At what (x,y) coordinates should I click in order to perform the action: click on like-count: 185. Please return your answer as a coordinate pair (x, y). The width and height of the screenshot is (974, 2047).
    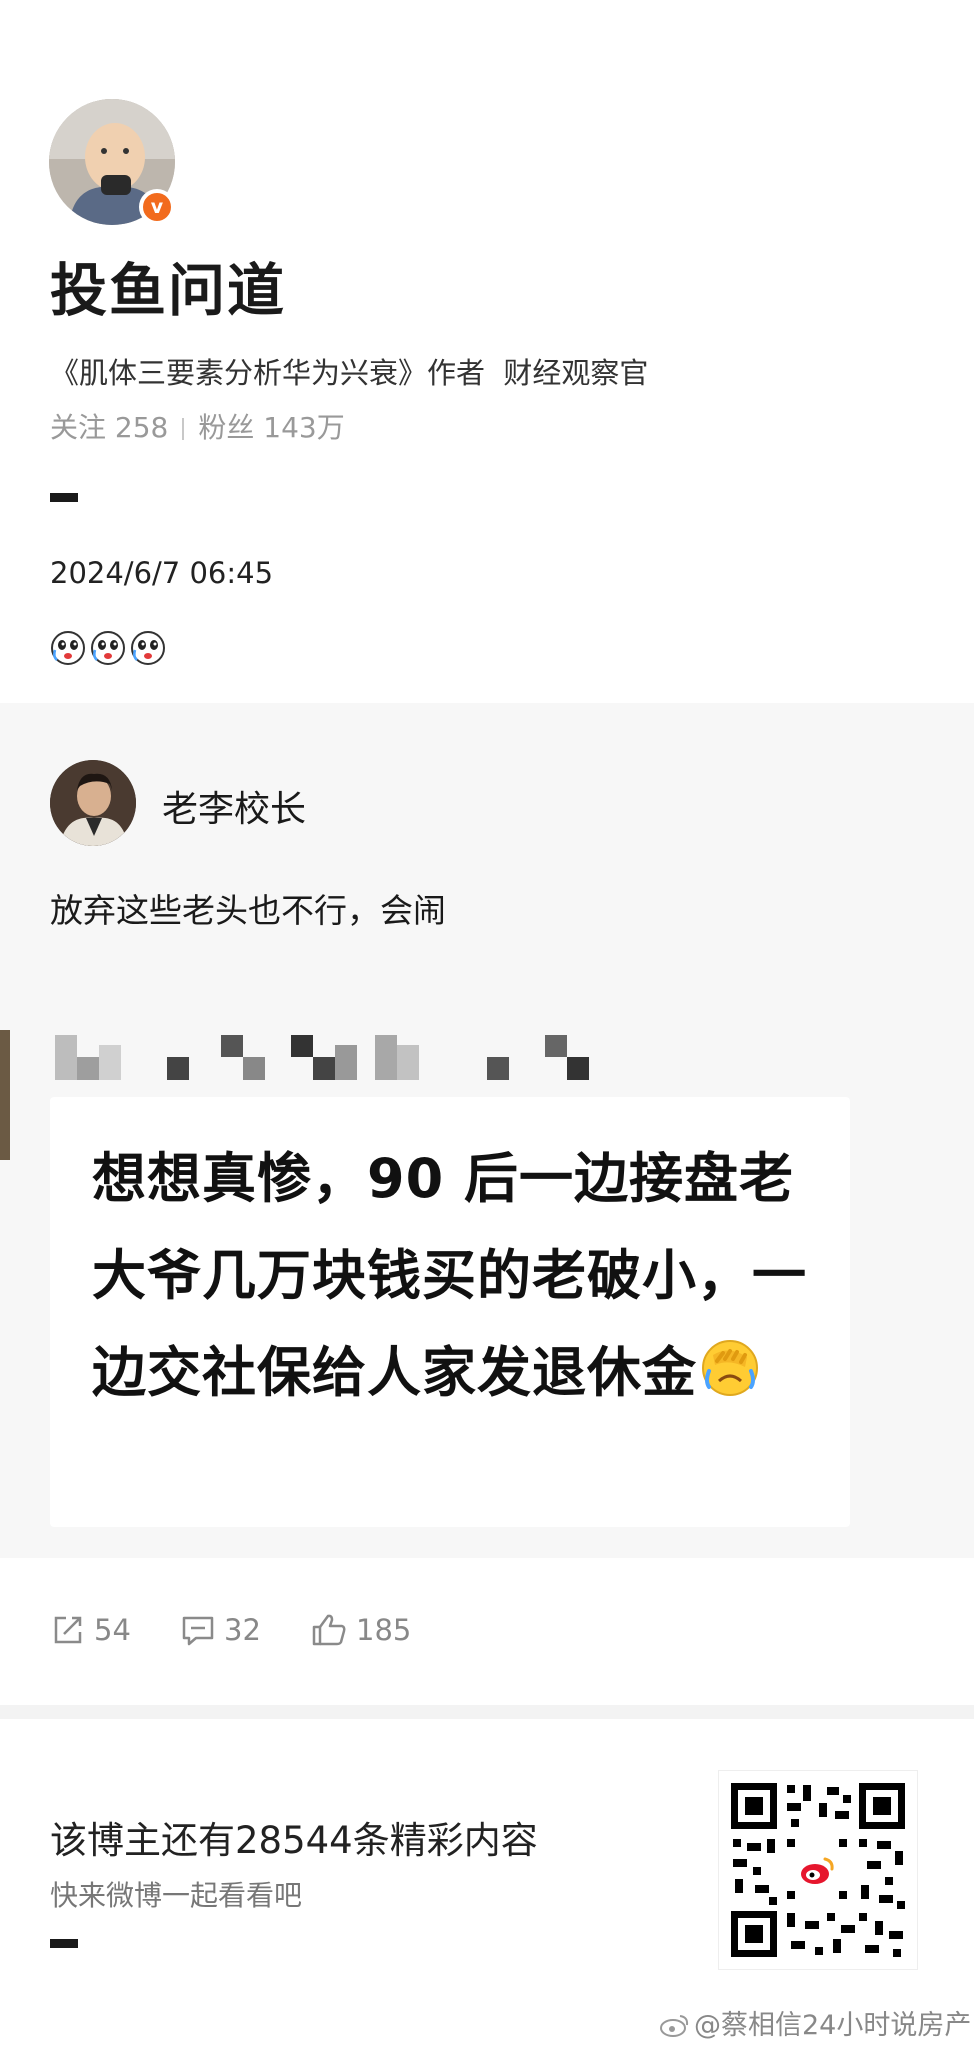
    Looking at the image, I should click on (384, 1630).